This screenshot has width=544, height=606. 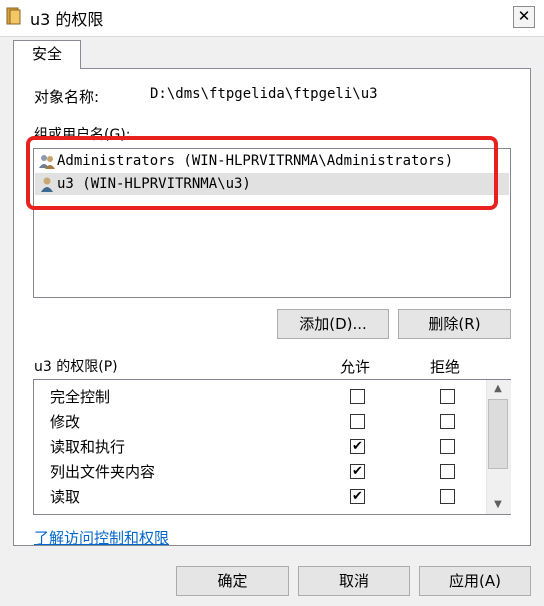 I want to click on permission-label: 修改, so click(x=65, y=422).